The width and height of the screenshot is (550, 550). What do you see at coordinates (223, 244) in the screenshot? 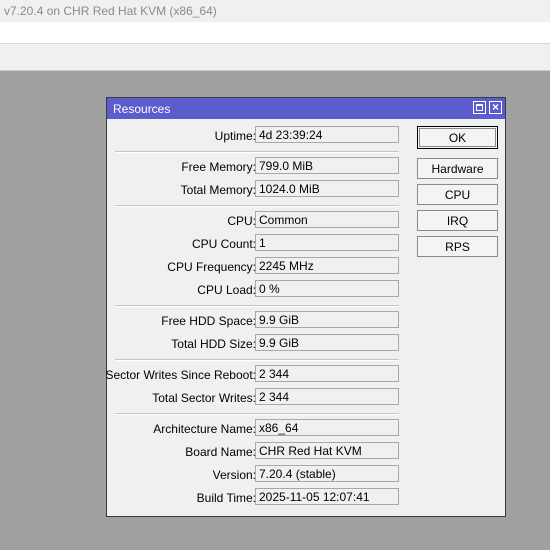
I see `field-label: CPU Count:` at bounding box center [223, 244].